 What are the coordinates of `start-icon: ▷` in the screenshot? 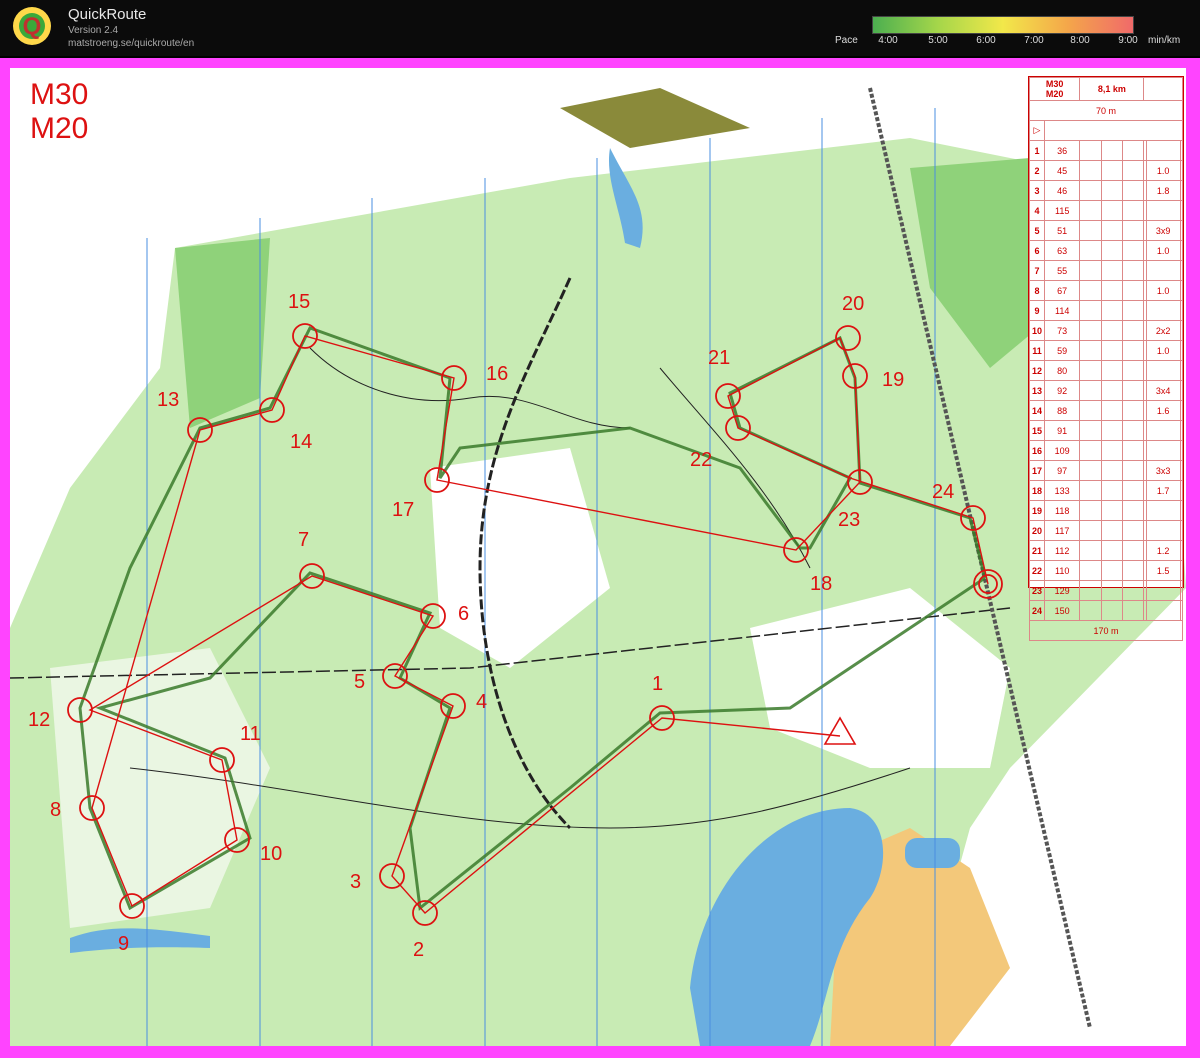 It's located at (1037, 130).